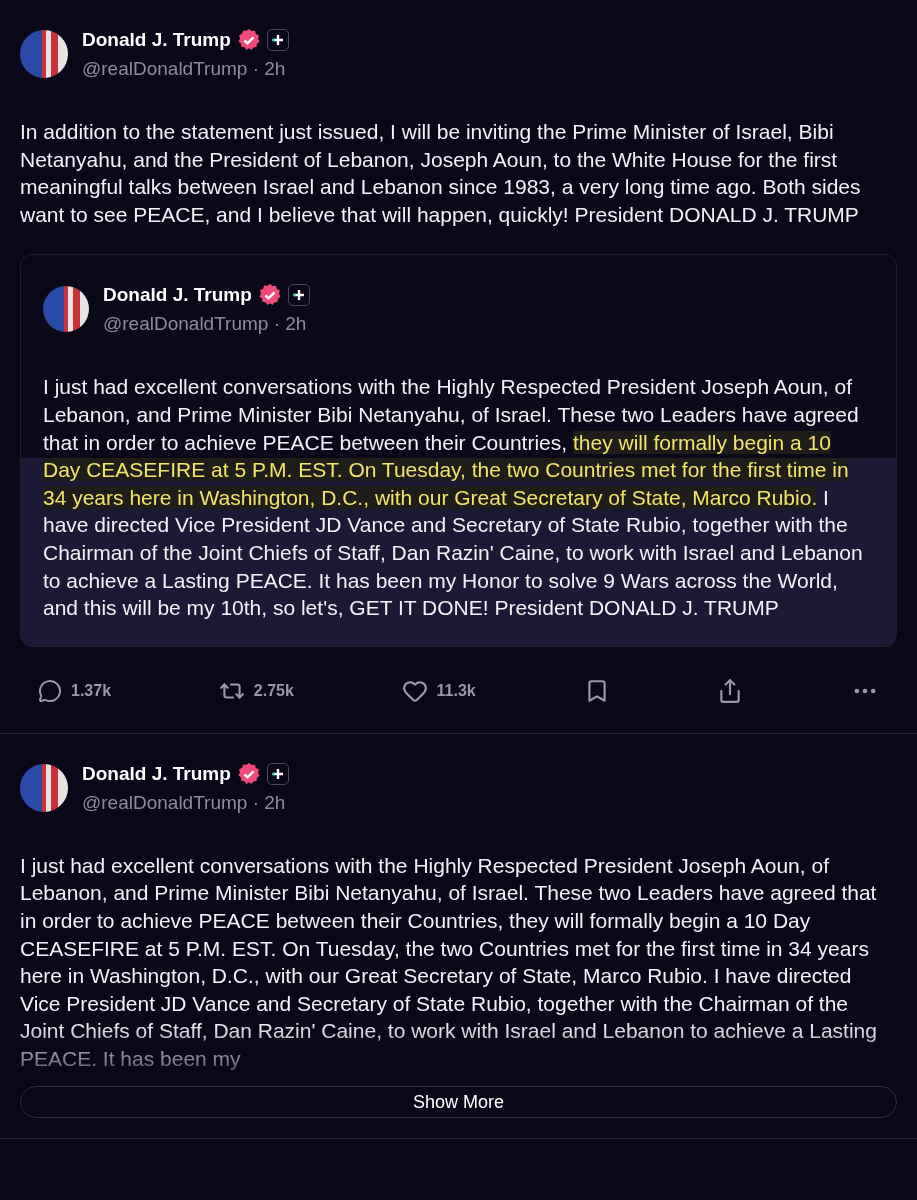 This screenshot has height=1200, width=917. I want to click on reply-button: 1.37k, so click(75, 690).